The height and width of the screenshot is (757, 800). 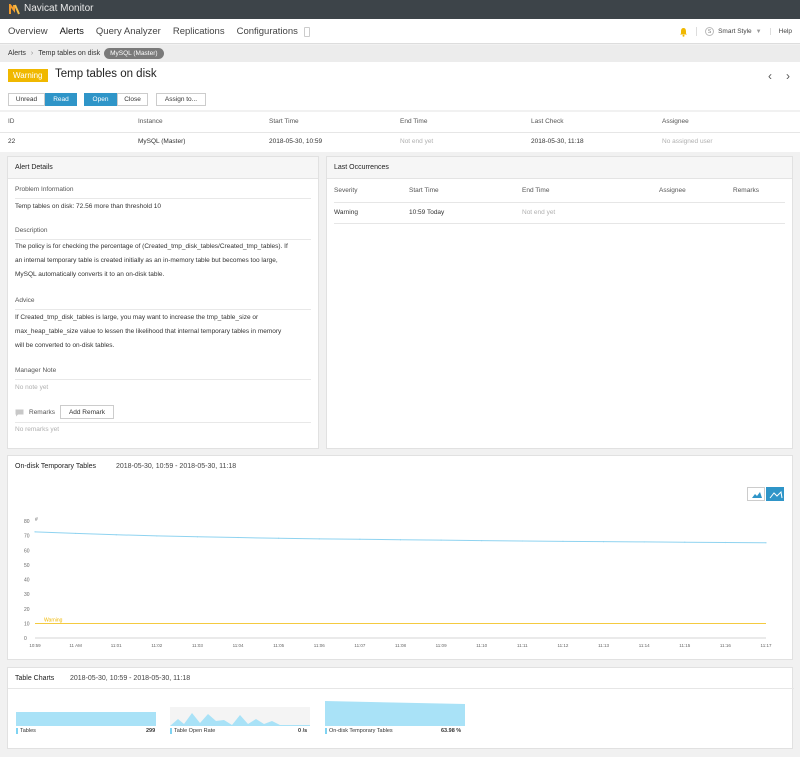 What do you see at coordinates (306, 31) in the screenshot?
I see `nav-more-icon` at bounding box center [306, 31].